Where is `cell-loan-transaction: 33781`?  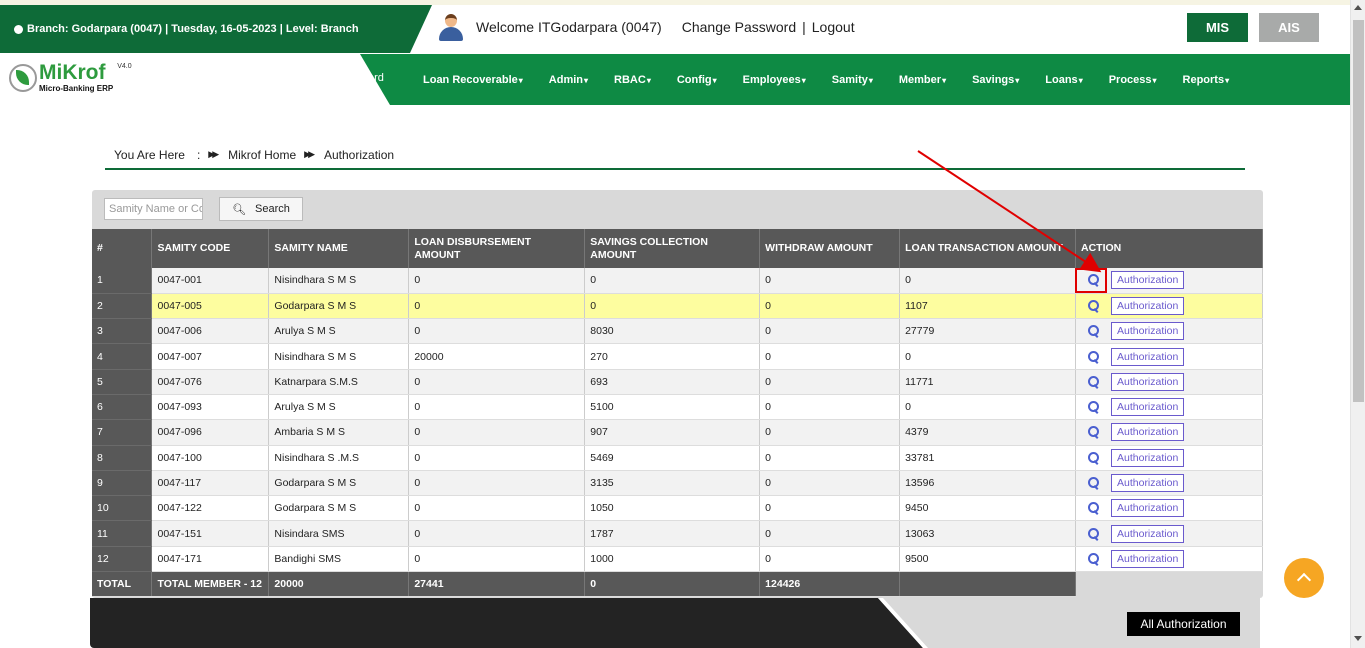
cell-loan-transaction: 33781 is located at coordinates (987, 458).